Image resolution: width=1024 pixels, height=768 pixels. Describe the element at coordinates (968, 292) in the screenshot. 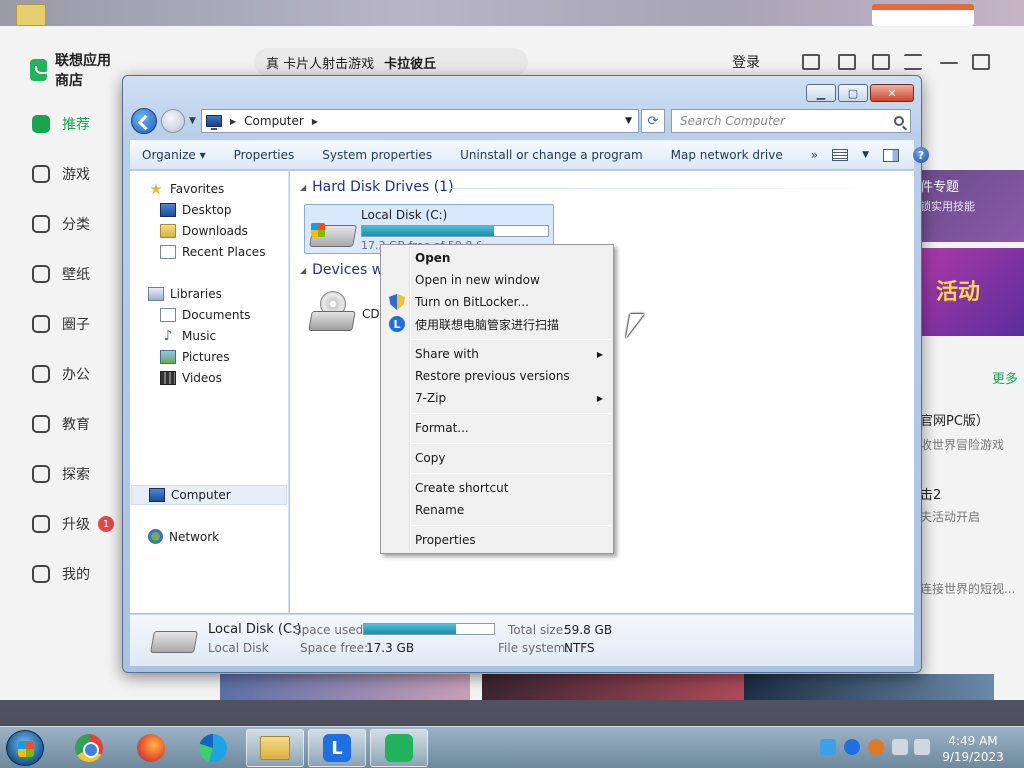

I see `store-banner-event: 活动` at that location.